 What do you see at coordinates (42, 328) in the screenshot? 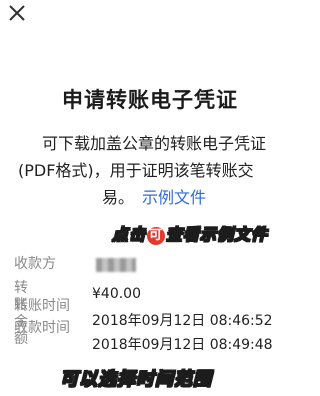
I see `receive-time-label: 收款时间` at bounding box center [42, 328].